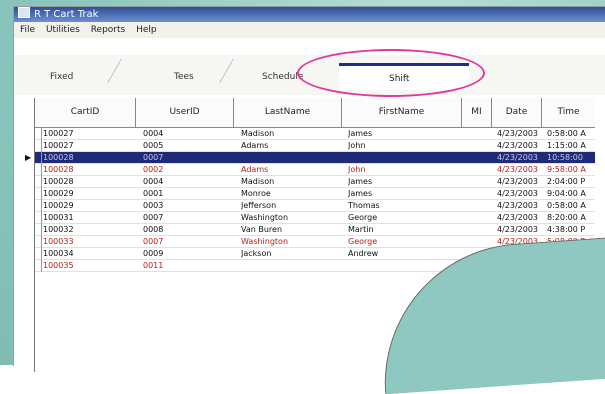  I want to click on window-title: R T Cart Trak, so click(66, 14).